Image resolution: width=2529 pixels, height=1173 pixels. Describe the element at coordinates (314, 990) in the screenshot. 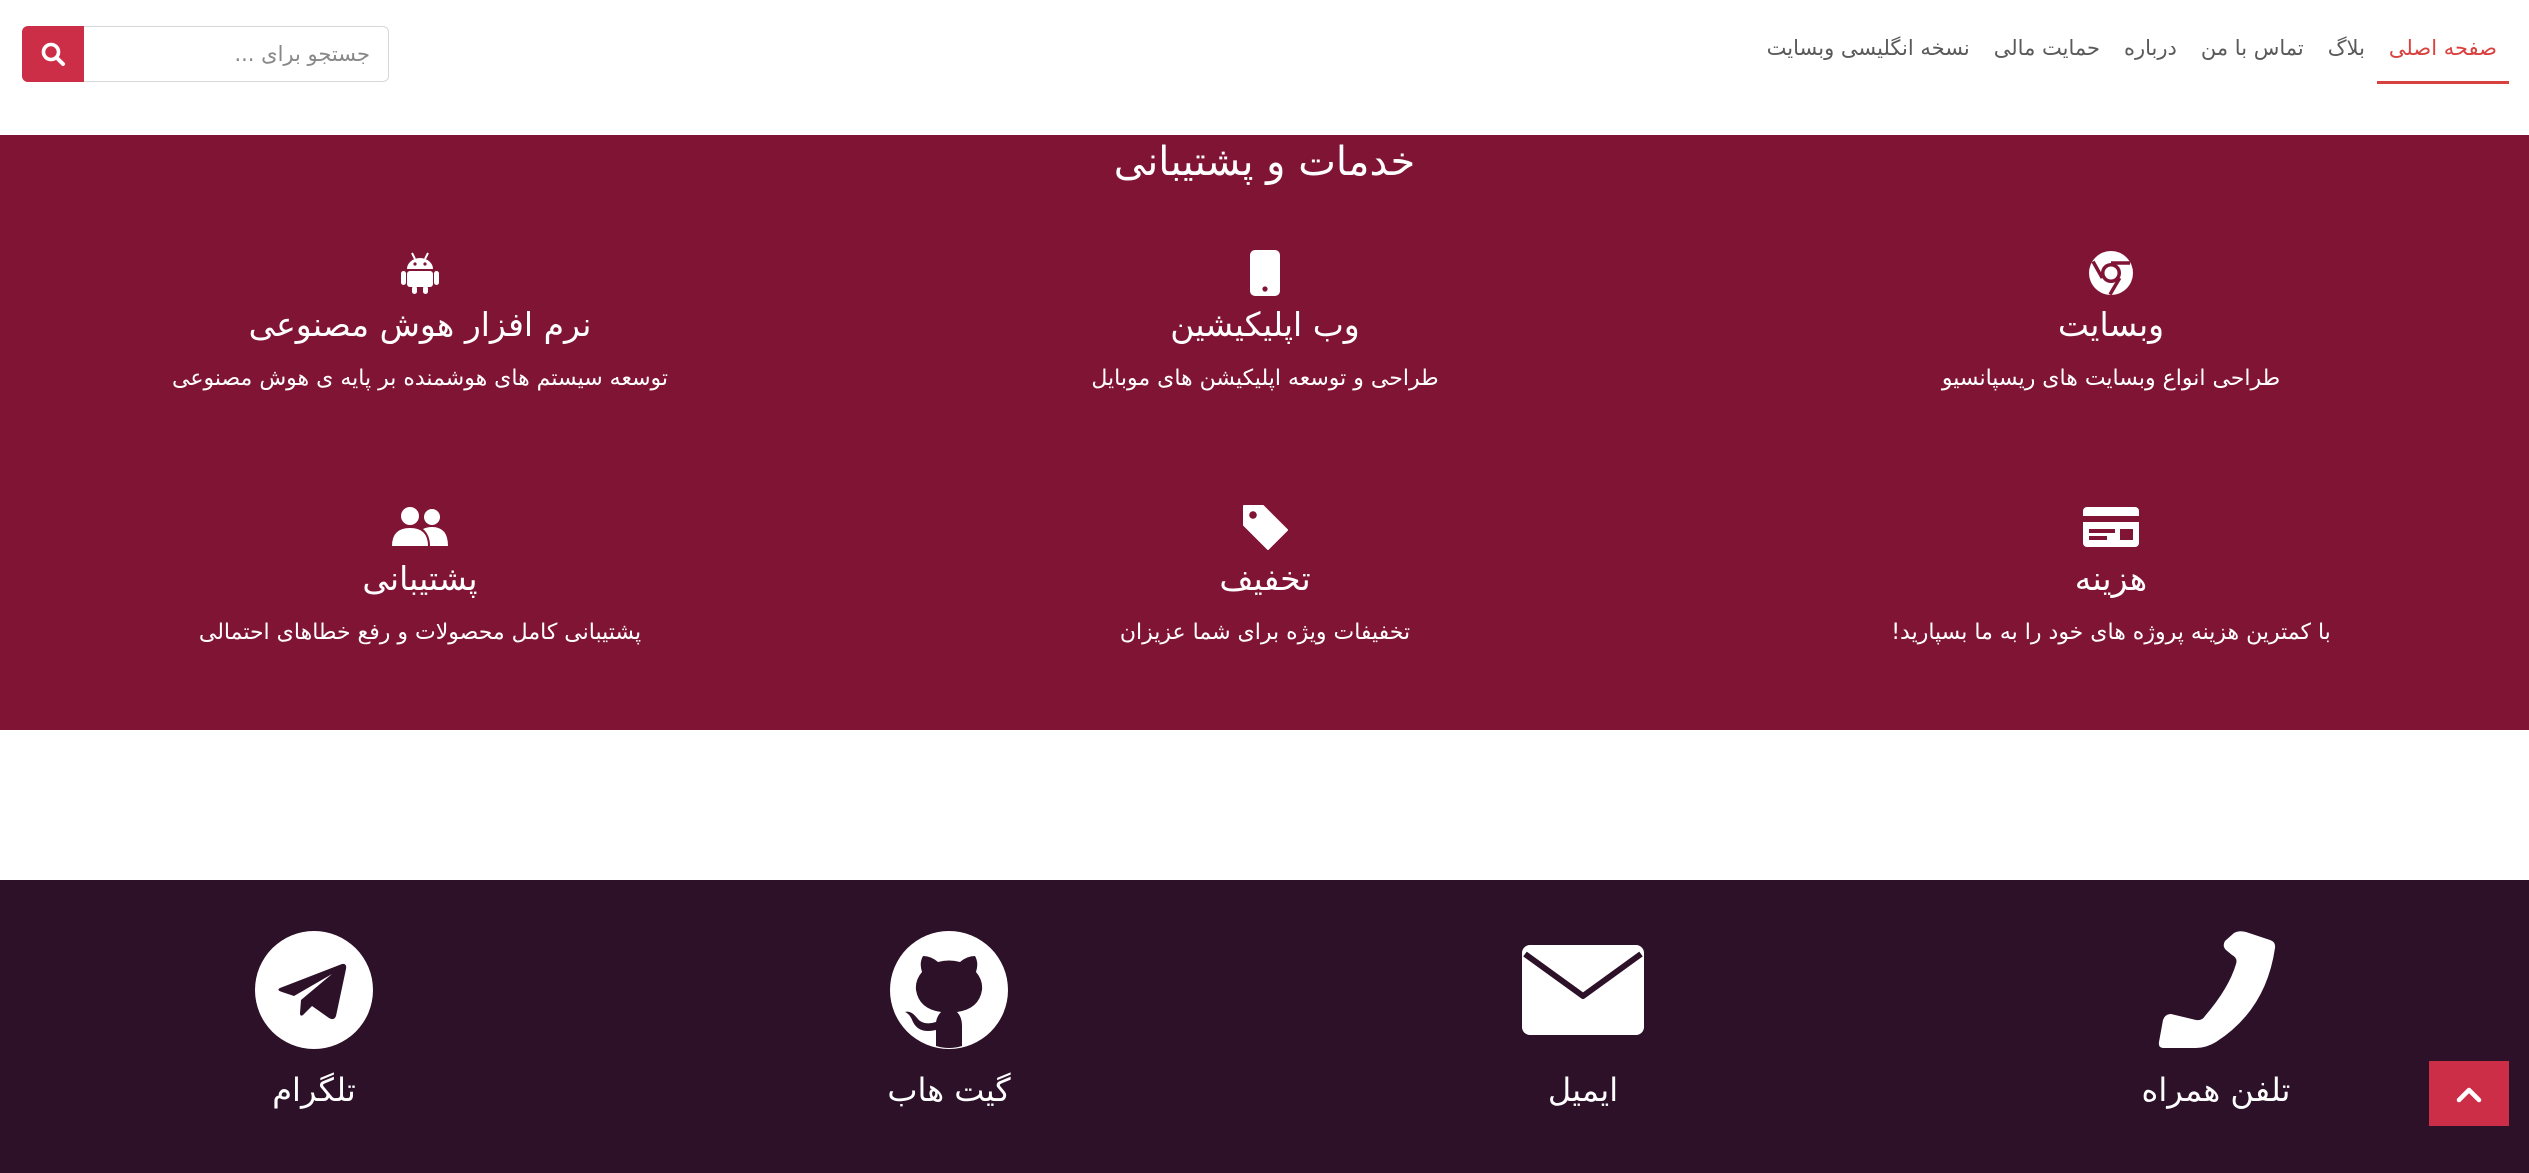

I see `telegram-icon` at that location.